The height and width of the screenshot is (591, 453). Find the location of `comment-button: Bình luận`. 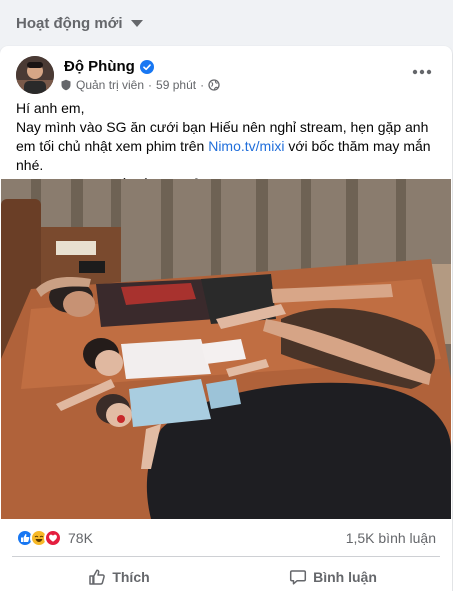

comment-button: Bình luận is located at coordinates (333, 575).